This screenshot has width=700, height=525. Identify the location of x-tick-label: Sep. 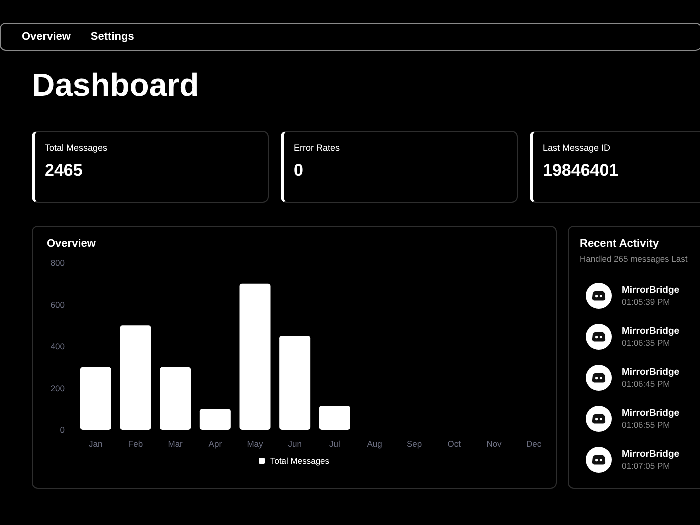
(414, 444).